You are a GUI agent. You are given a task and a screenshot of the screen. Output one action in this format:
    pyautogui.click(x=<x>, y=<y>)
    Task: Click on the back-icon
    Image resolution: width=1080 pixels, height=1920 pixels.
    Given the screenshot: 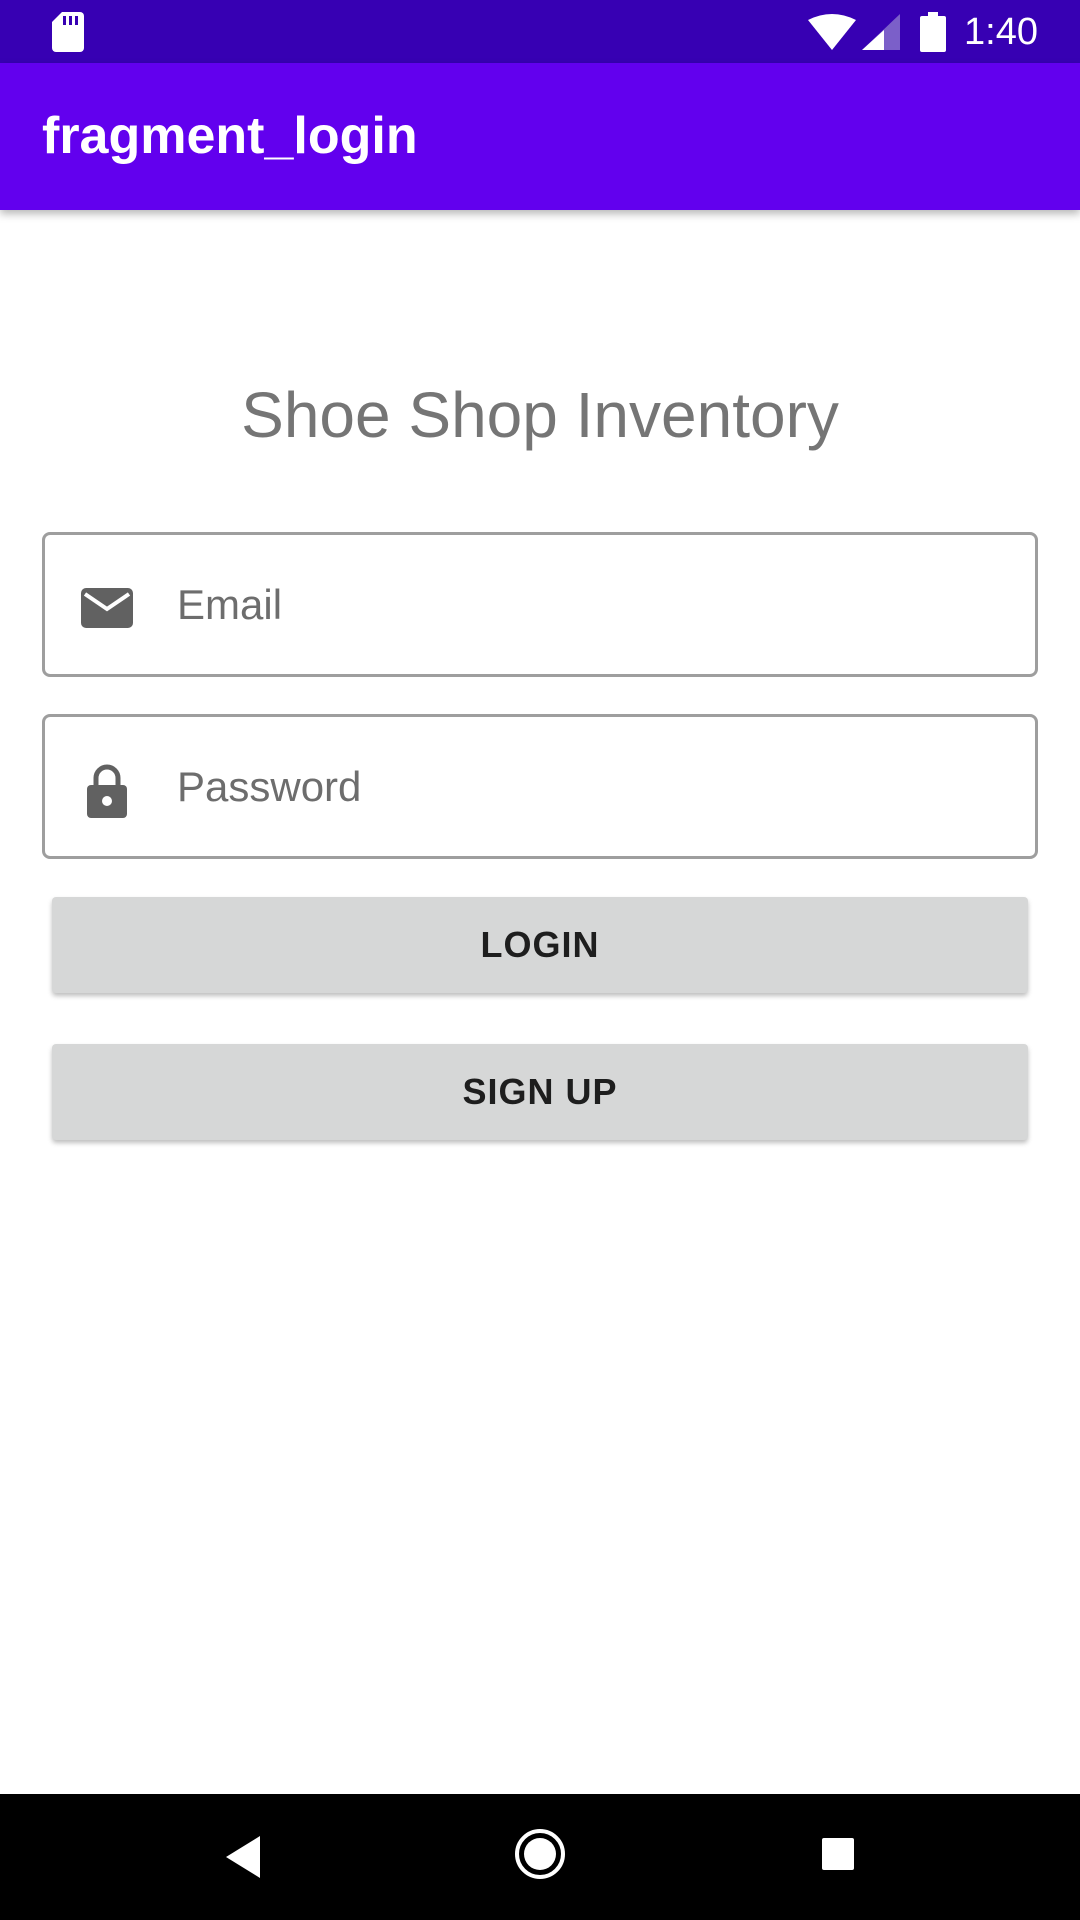 What is the action you would take?
    pyautogui.click(x=242, y=1857)
    